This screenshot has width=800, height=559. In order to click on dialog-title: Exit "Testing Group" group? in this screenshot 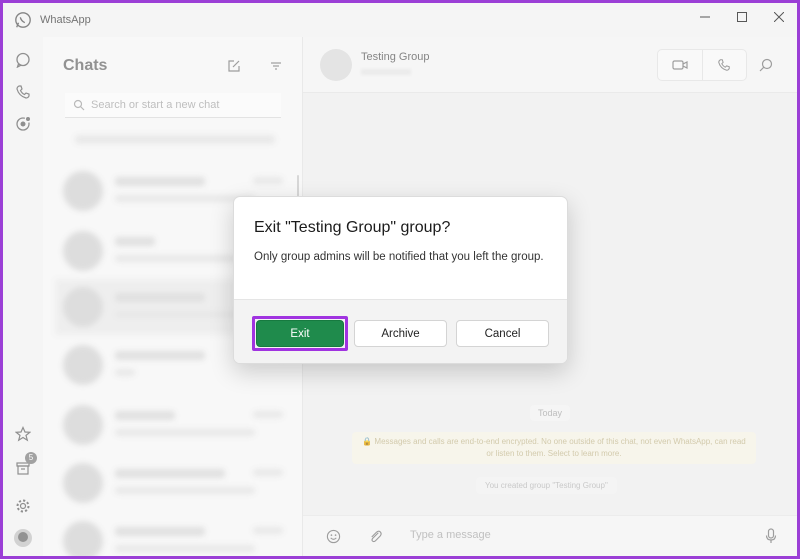, I will do `click(352, 227)`.